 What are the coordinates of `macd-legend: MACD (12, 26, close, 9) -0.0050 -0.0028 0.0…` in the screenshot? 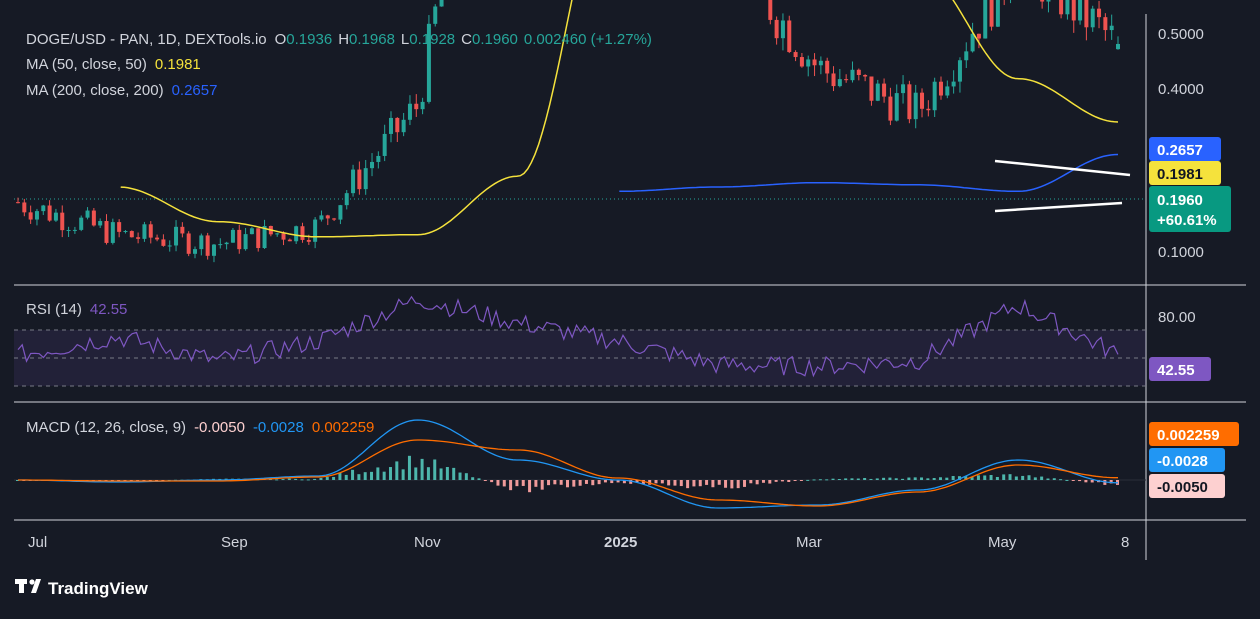 It's located at (200, 427).